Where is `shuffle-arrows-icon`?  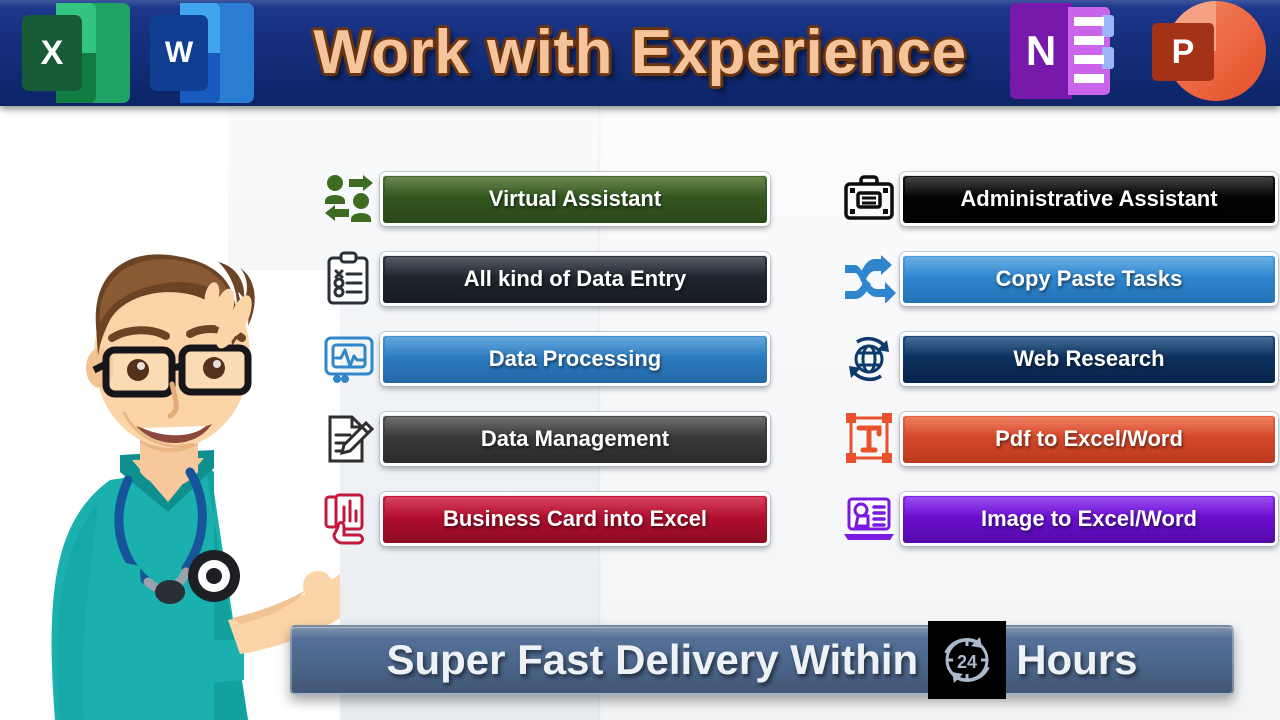 shuffle-arrows-icon is located at coordinates (869, 279).